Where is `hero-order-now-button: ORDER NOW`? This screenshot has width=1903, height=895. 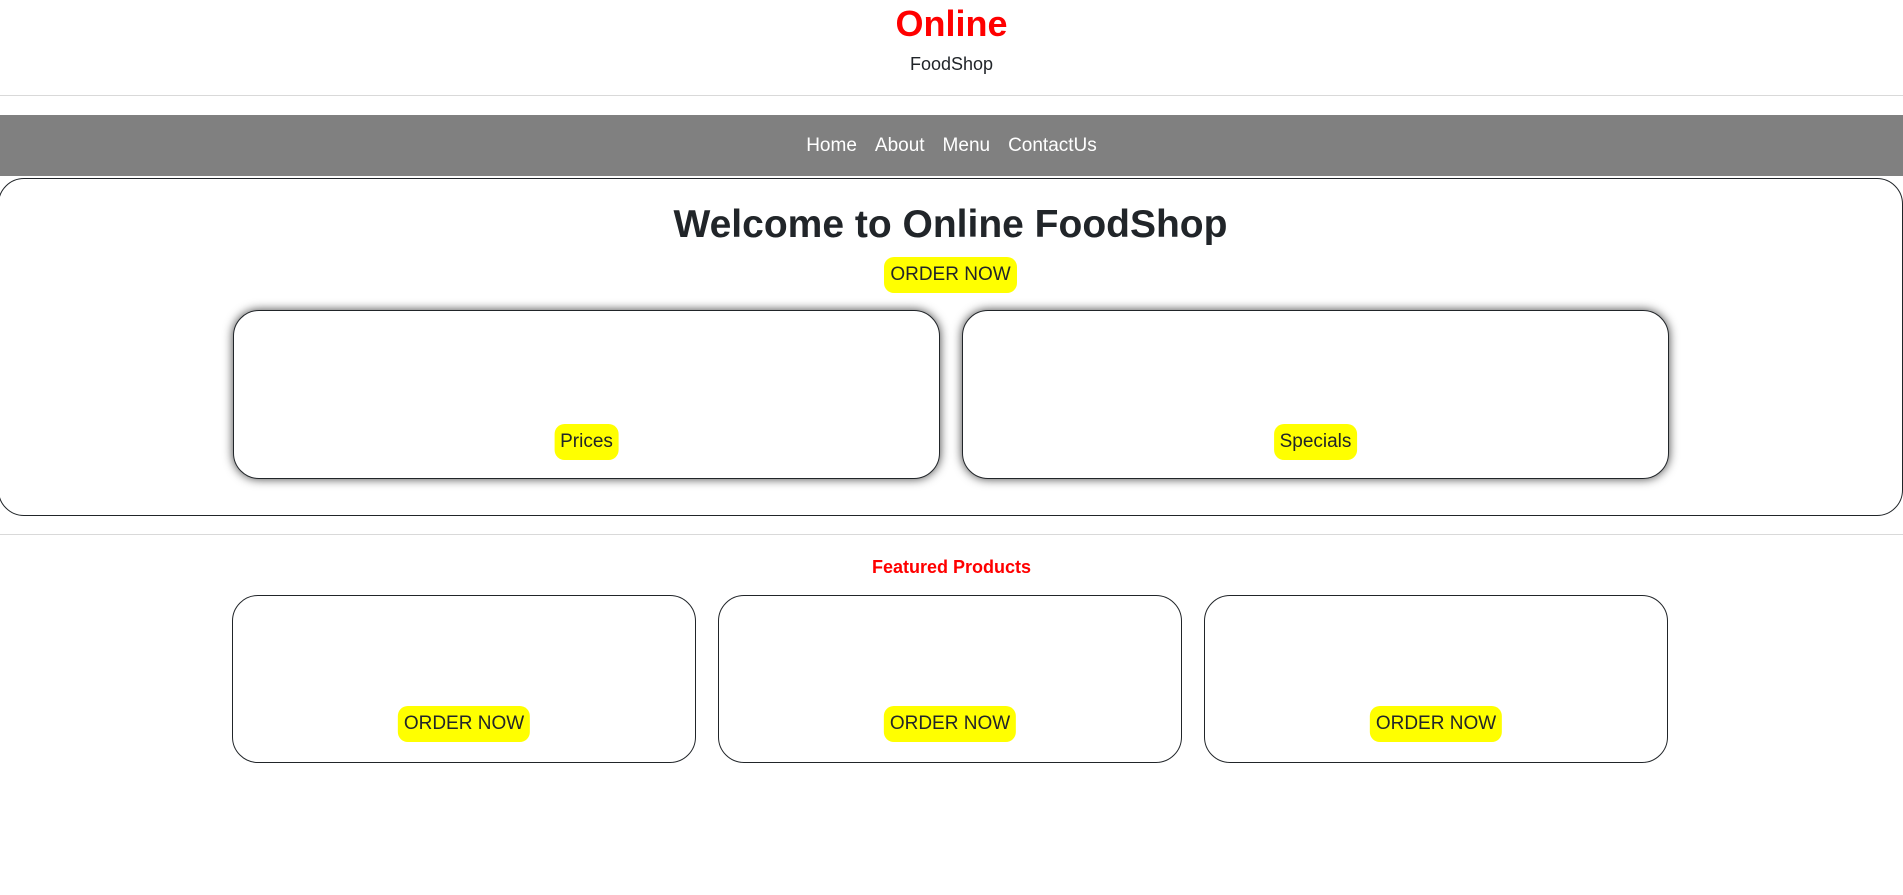
hero-order-now-button: ORDER NOW is located at coordinates (950, 275).